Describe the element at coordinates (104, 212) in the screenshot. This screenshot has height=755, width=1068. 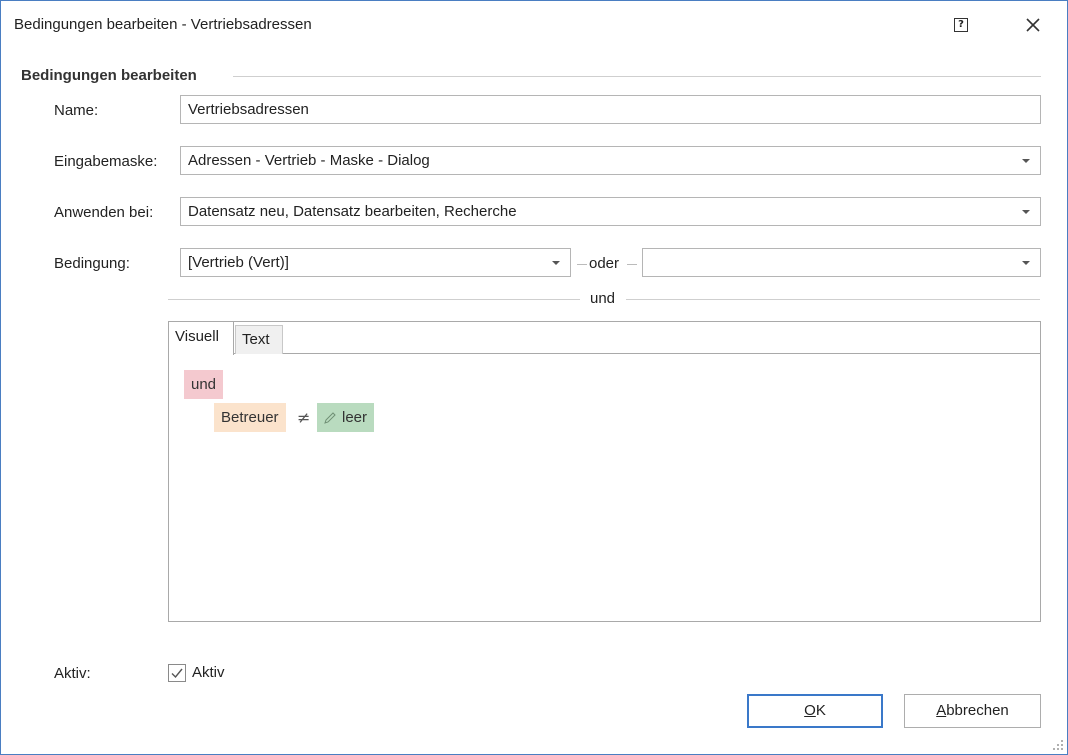
I see `anwenden-label: Anwenden bei:` at that location.